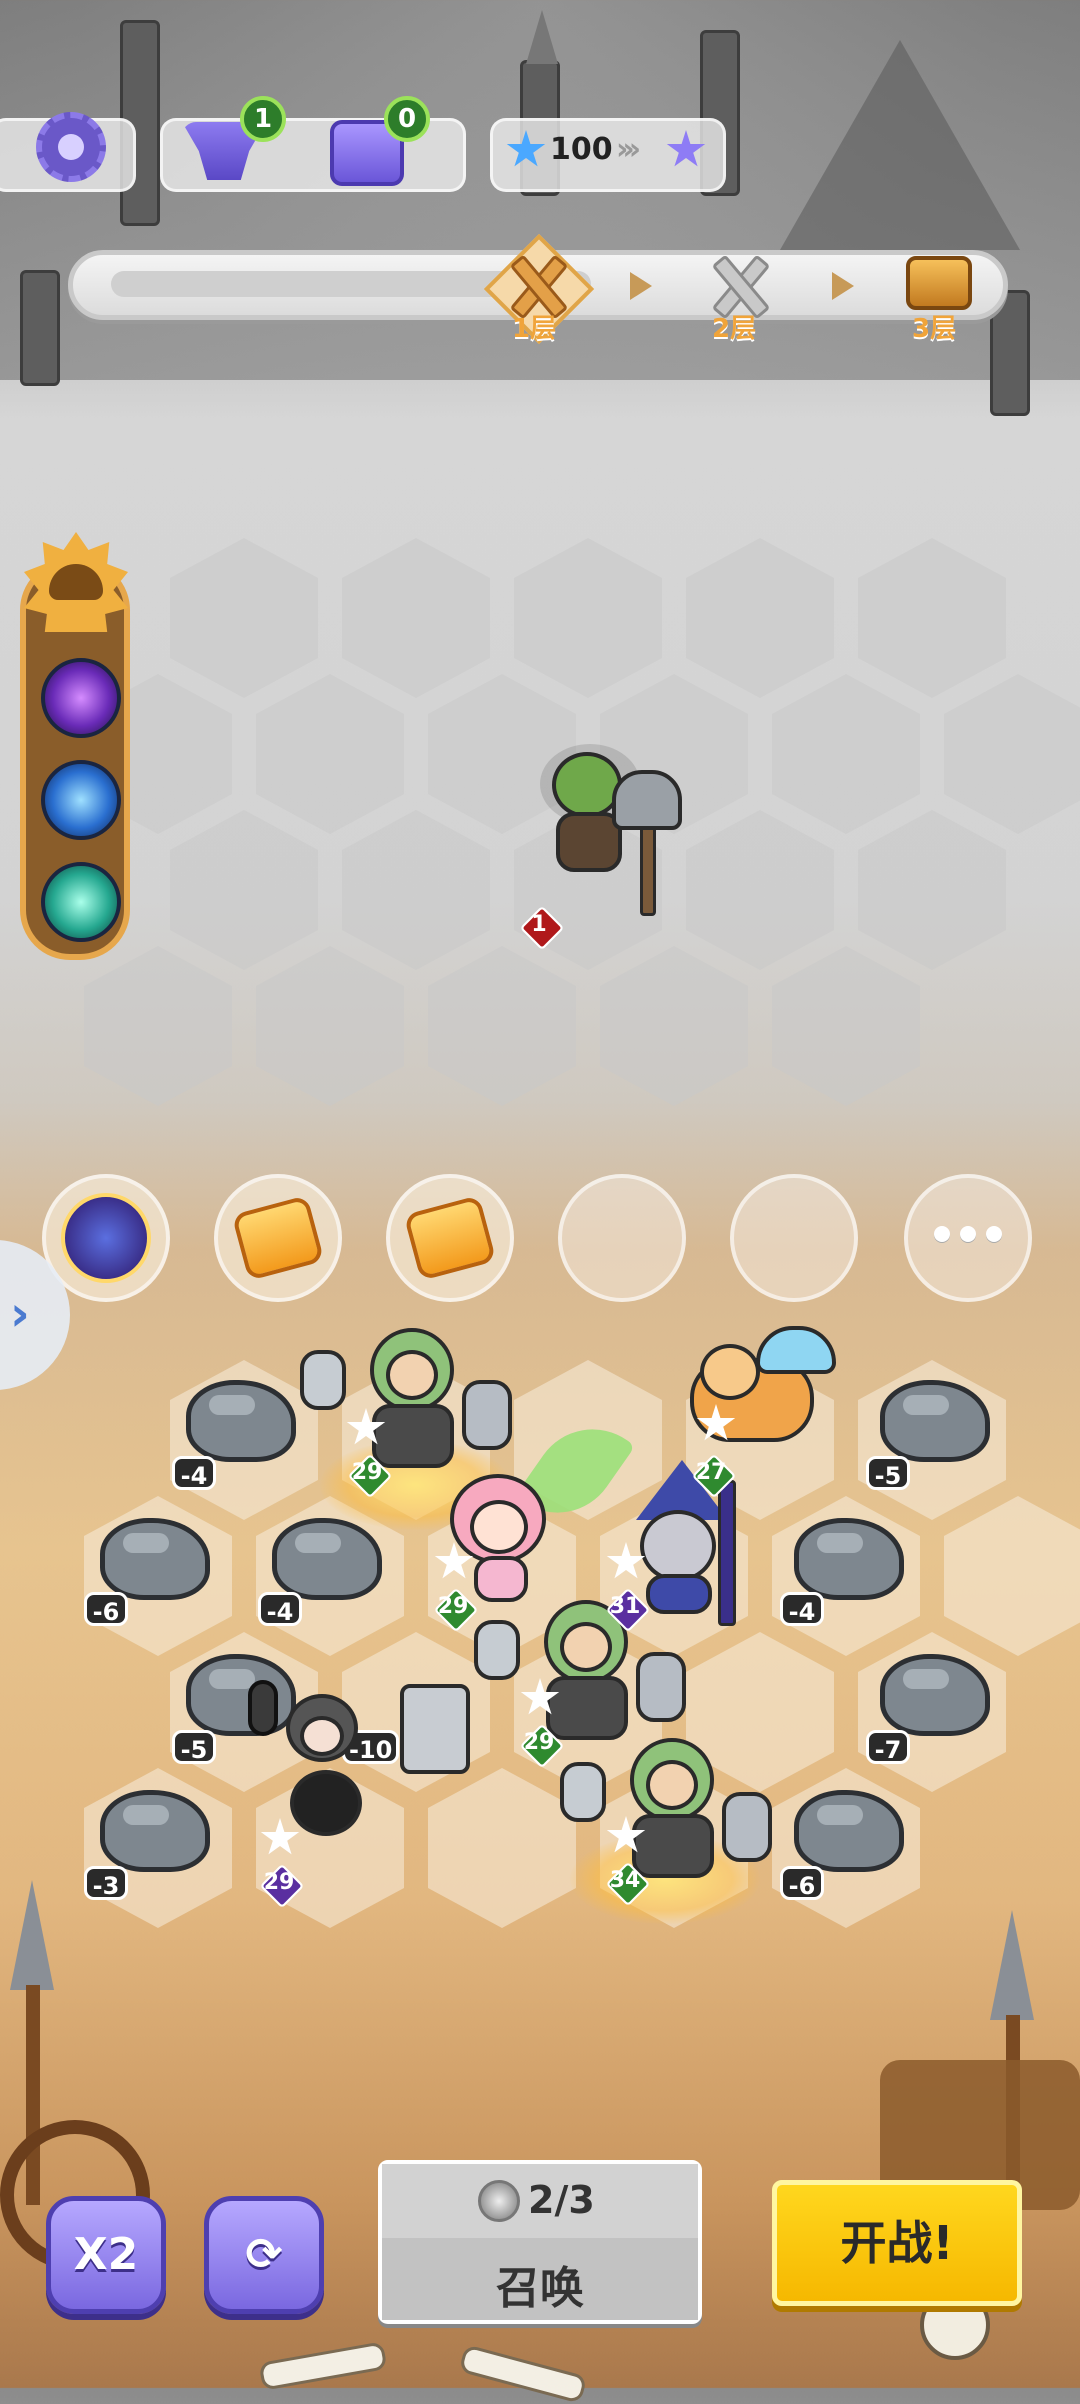  Describe the element at coordinates (20, 1314) in the screenshot. I see `chevron-right-icon: ›` at that location.